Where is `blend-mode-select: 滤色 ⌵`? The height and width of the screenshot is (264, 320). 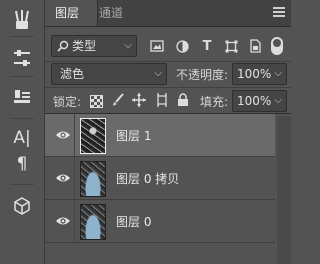
blend-mode-select: 滤色 ⌵ is located at coordinates (109, 74).